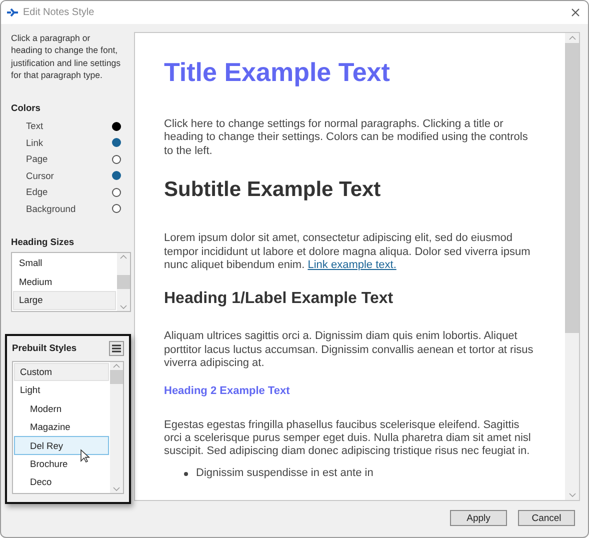 The height and width of the screenshot is (538, 589). I want to click on list-item: Del Rey, so click(61, 445).